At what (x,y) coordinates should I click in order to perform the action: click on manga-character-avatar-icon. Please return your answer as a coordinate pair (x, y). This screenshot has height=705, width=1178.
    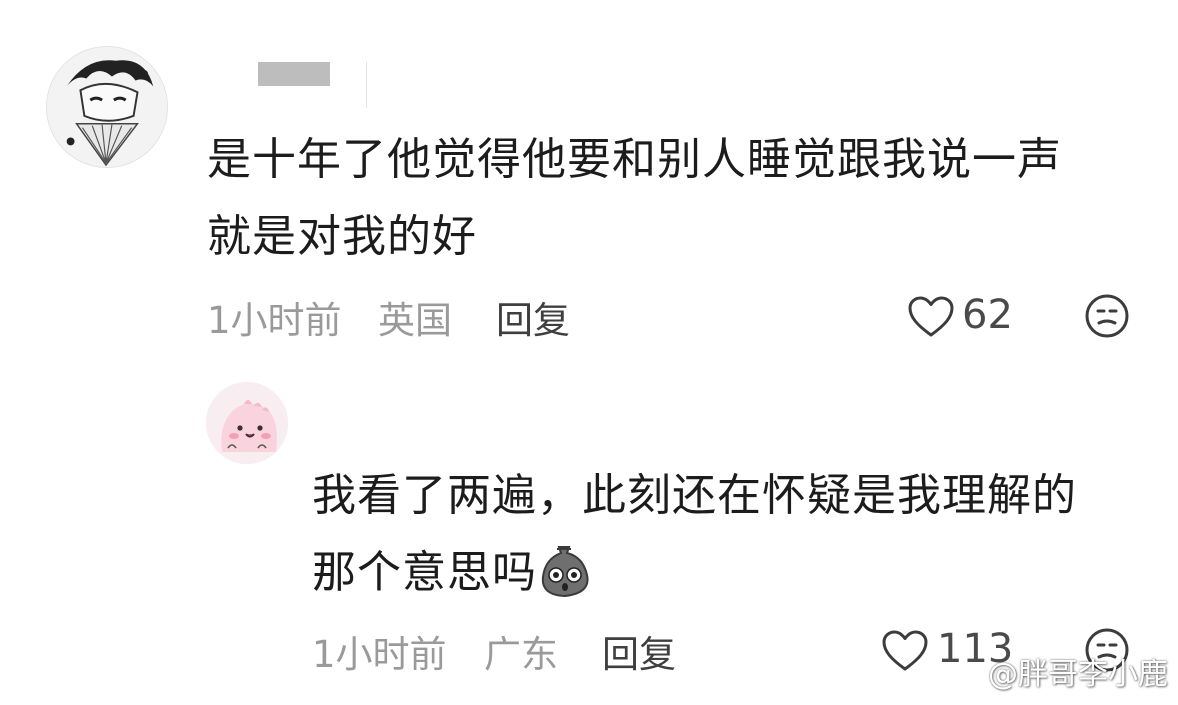
    Looking at the image, I should click on (107, 107).